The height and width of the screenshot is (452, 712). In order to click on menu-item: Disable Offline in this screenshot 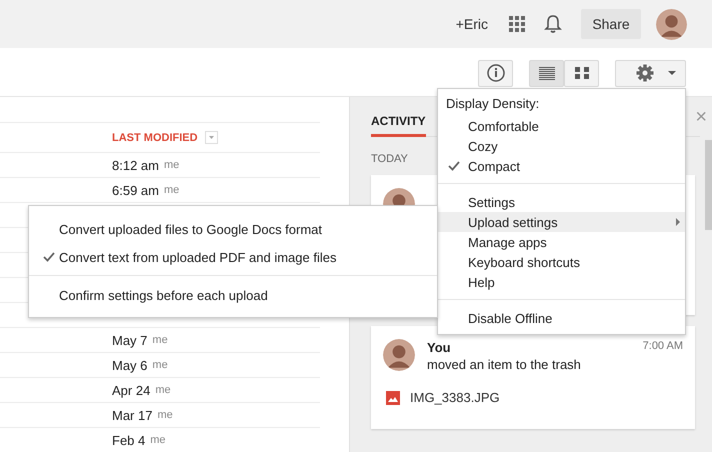, I will do `click(561, 318)`.